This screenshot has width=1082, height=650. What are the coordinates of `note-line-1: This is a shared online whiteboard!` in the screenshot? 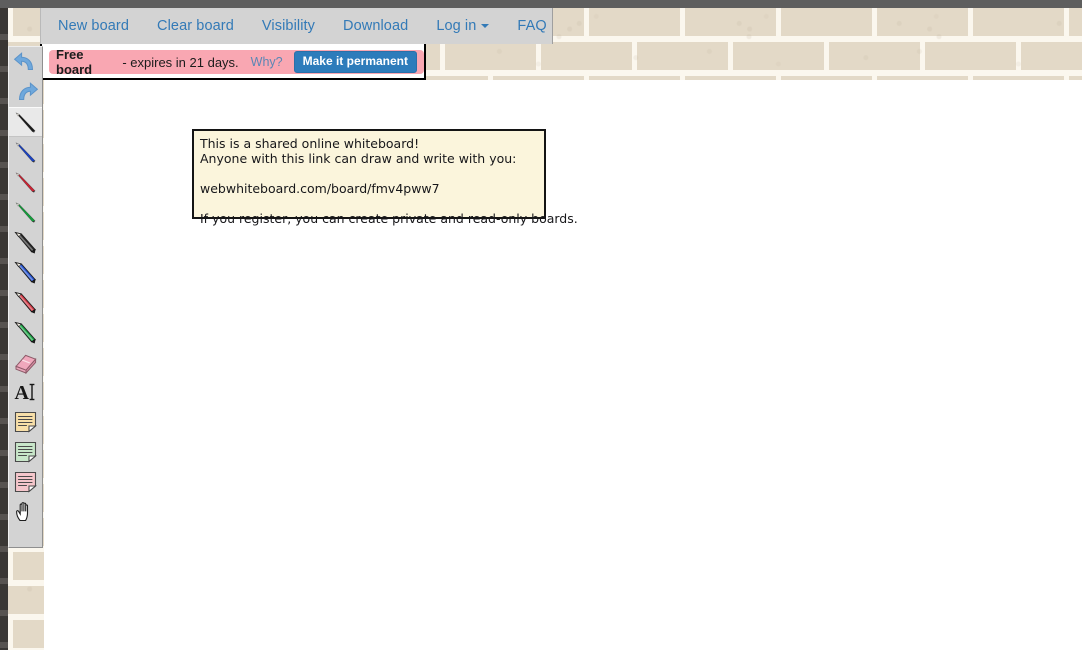 It's located at (310, 143).